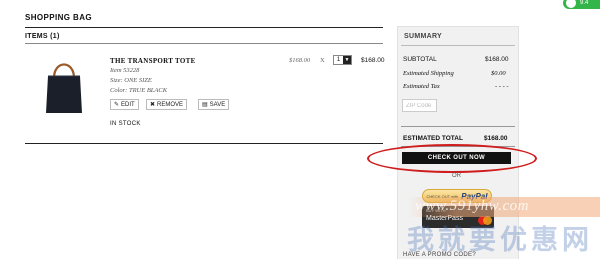 This screenshot has height=259, width=600. I want to click on times-sign: X, so click(322, 60).